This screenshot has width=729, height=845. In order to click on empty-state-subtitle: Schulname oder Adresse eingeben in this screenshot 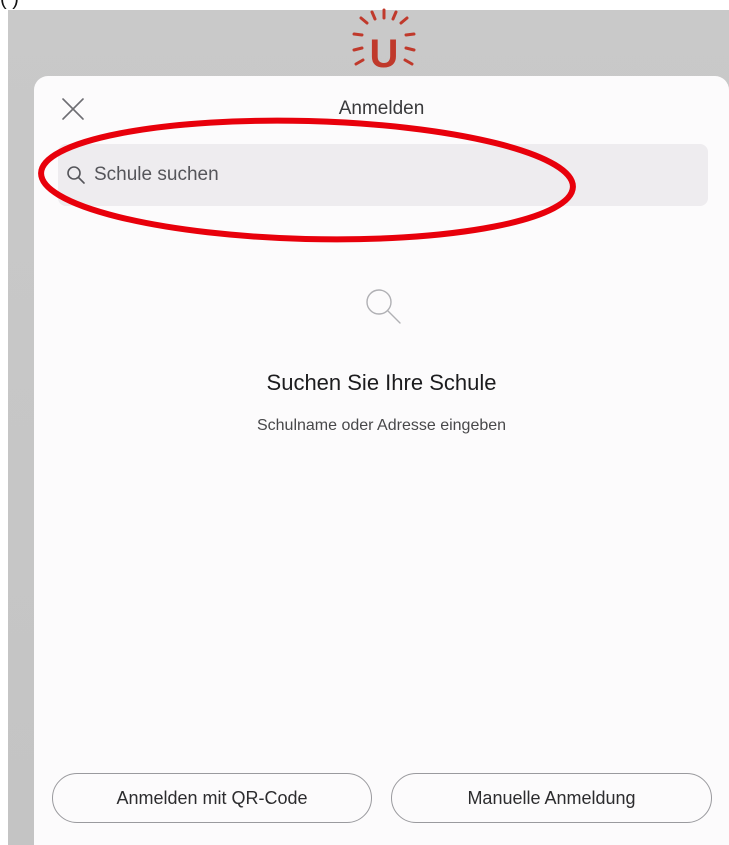, I will do `click(381, 425)`.